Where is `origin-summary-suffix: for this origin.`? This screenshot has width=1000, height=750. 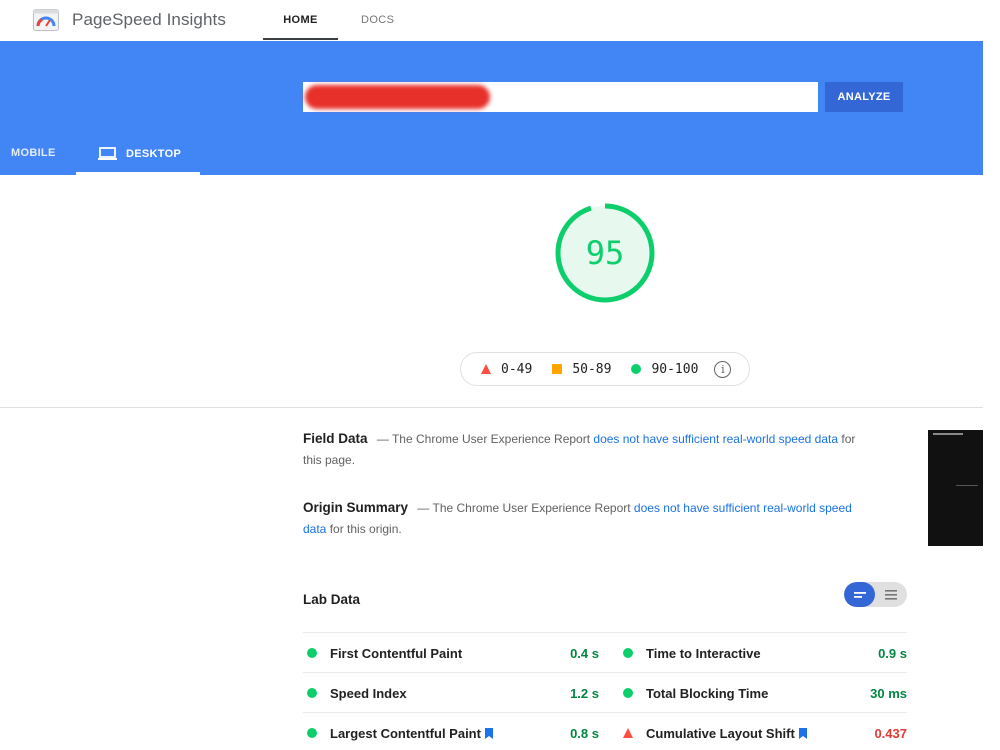
origin-summary-suffix: for this origin. is located at coordinates (365, 529).